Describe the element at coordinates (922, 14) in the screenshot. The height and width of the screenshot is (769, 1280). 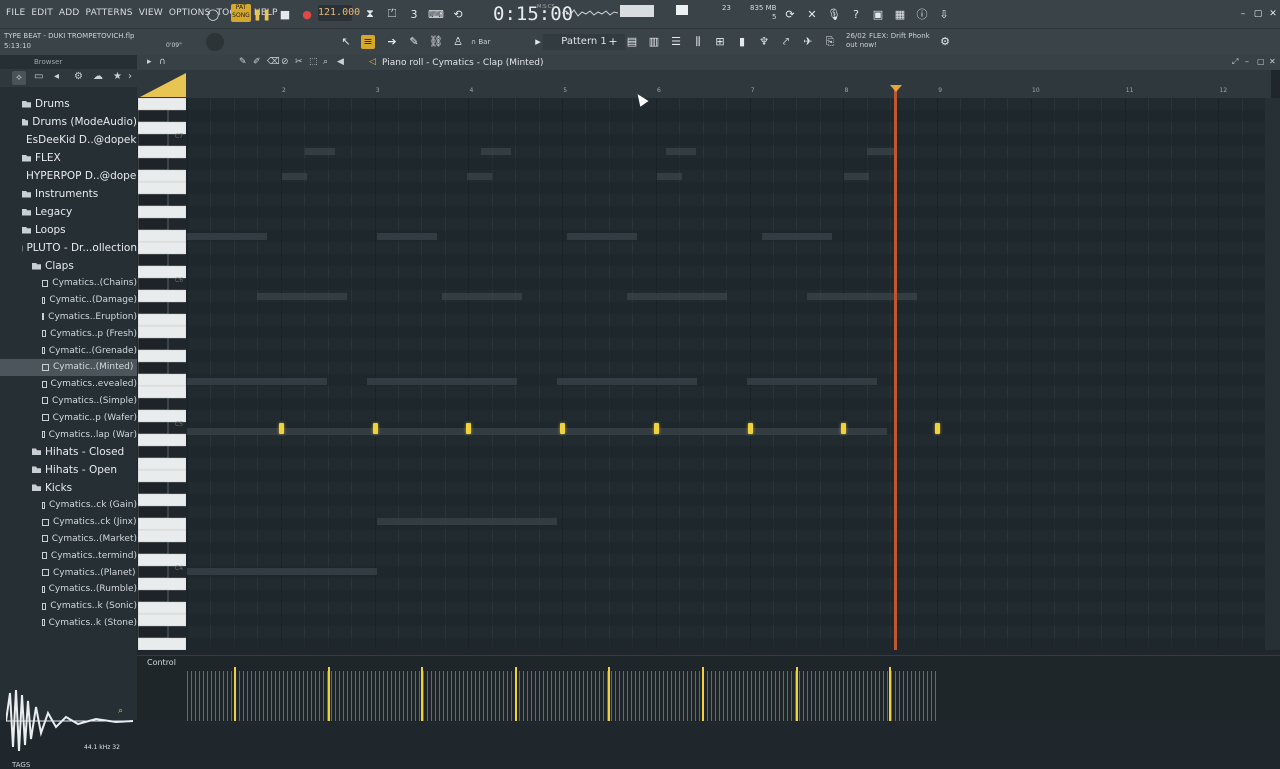
I see `info-icon: ⓘ` at that location.